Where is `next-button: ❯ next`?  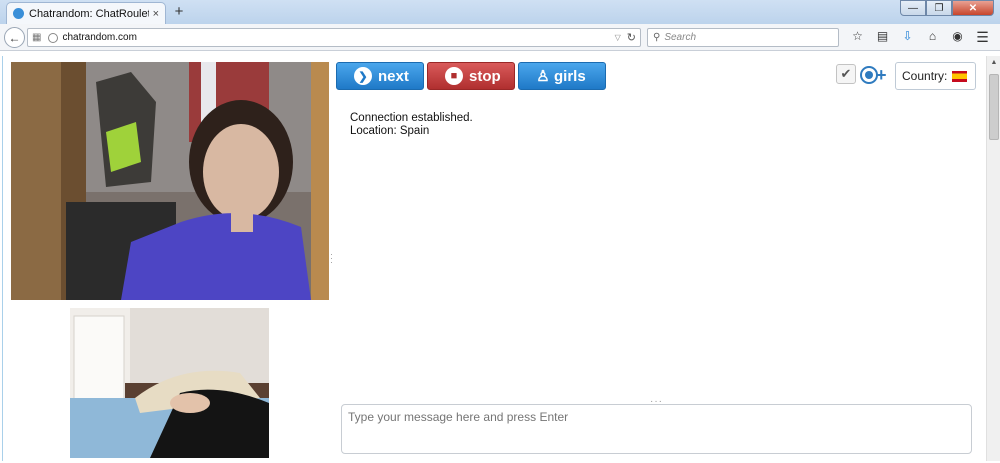
next-button: ❯ next is located at coordinates (380, 76).